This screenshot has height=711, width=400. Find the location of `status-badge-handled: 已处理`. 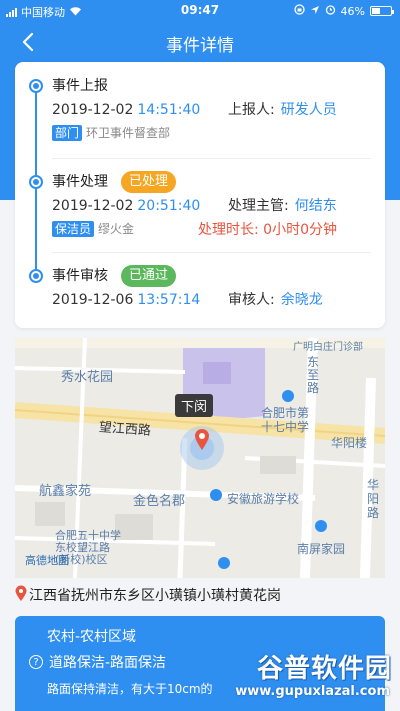

status-badge-handled: 已处理 is located at coordinates (149, 182).